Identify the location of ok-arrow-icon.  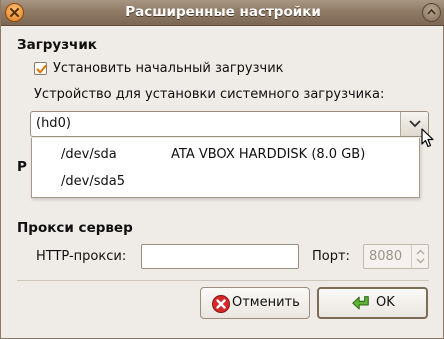
(360, 303).